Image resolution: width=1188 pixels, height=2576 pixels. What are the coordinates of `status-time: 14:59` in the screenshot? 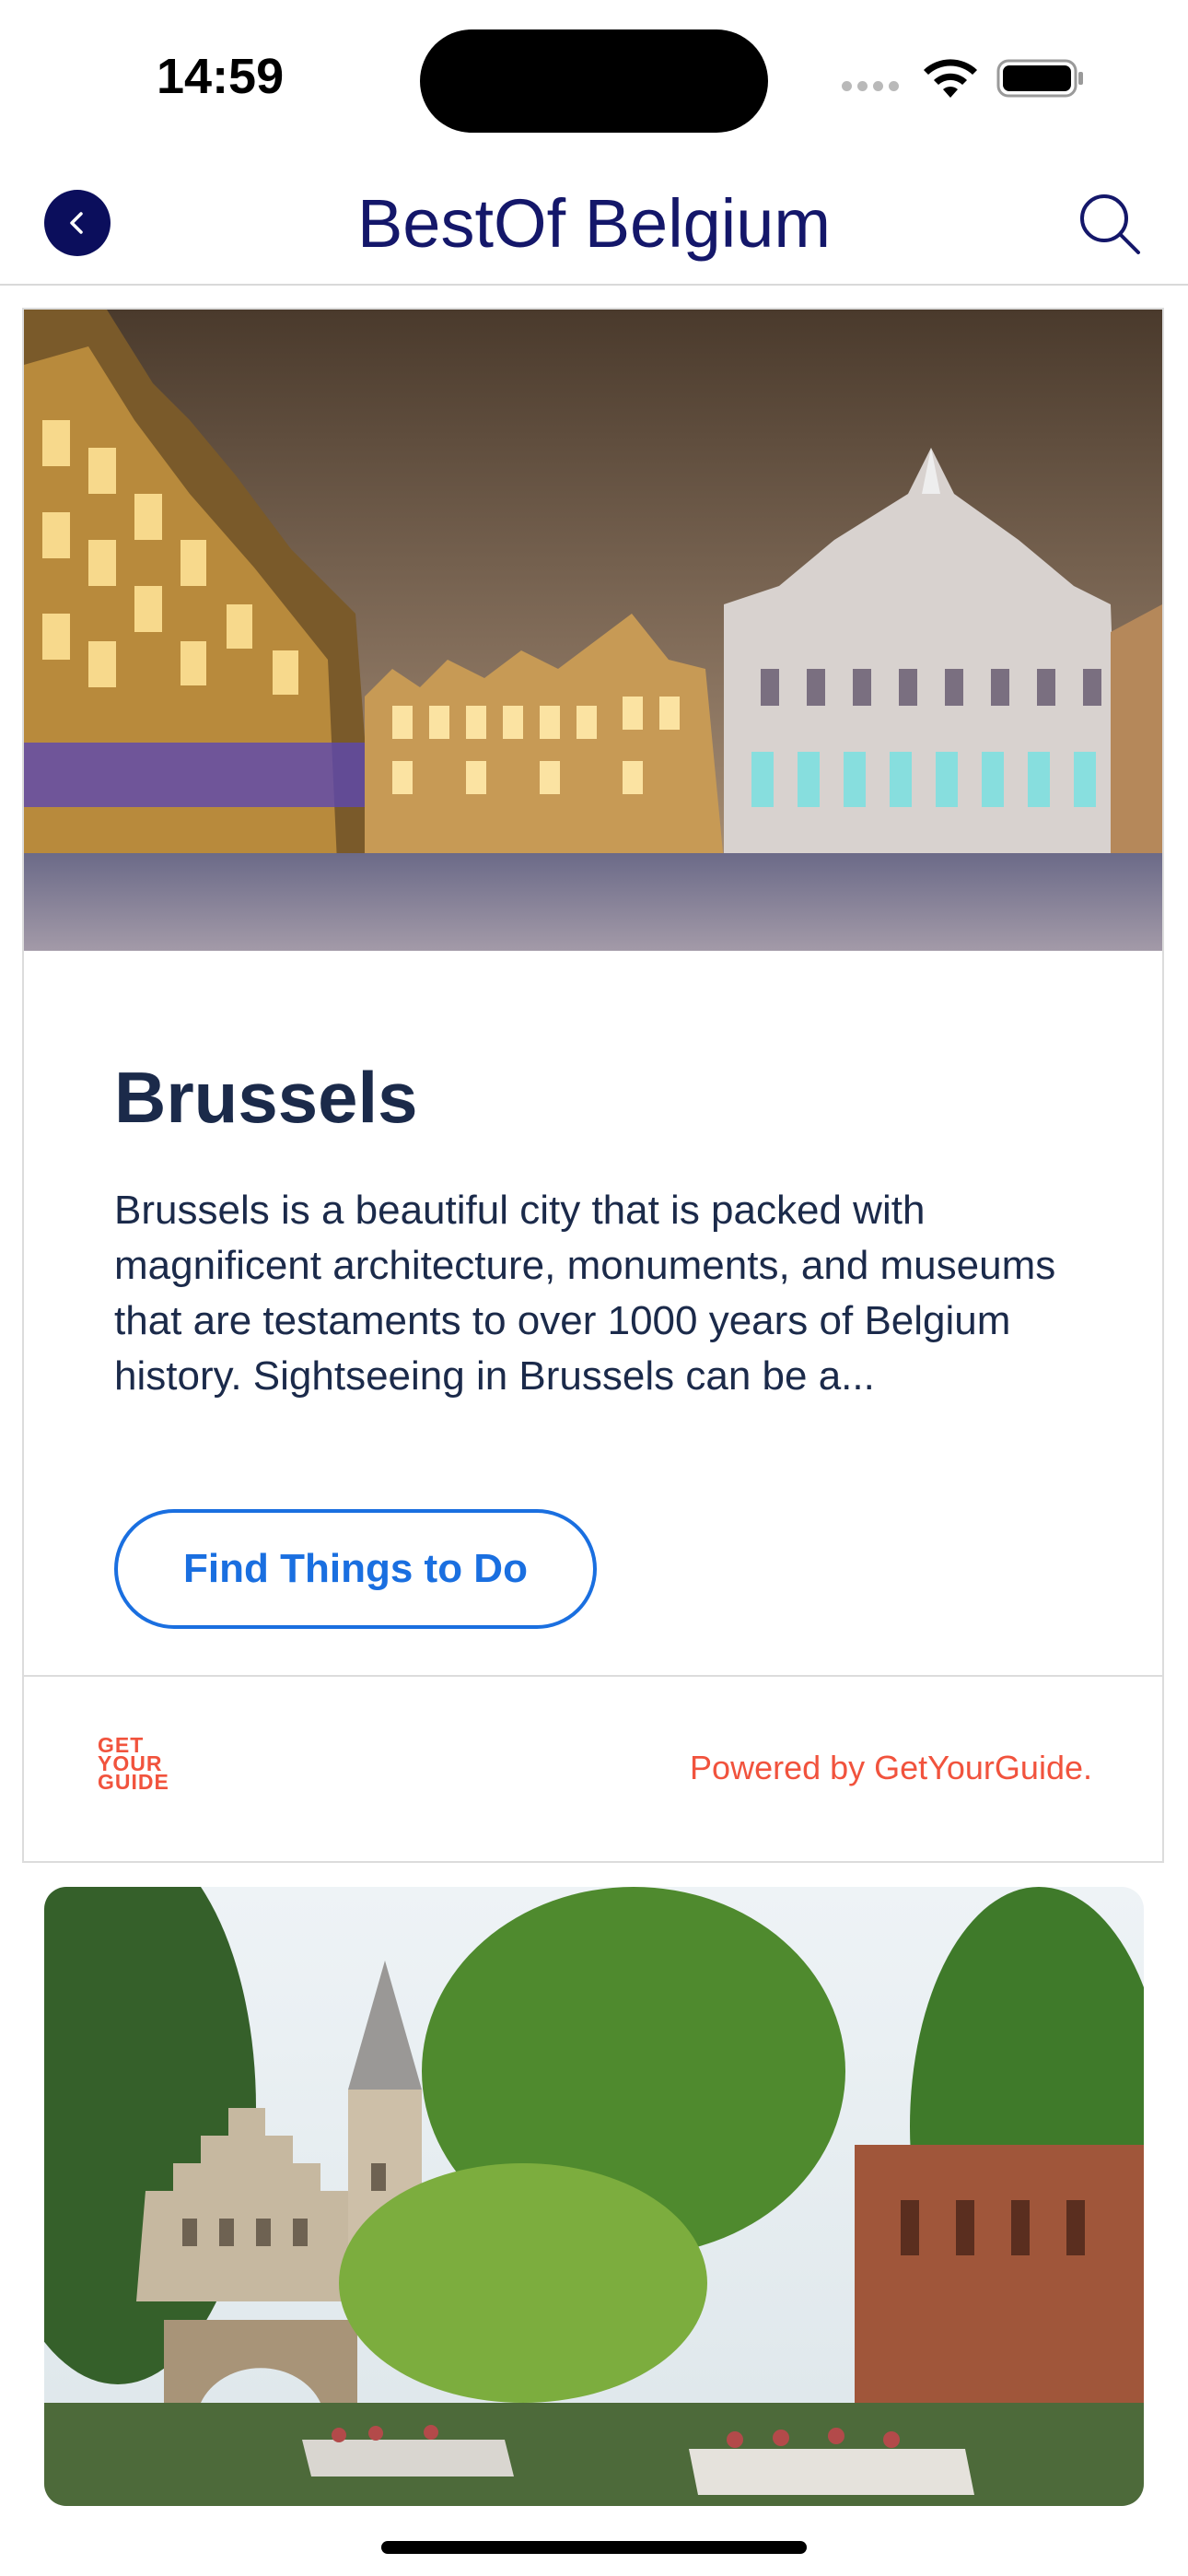 It's located at (221, 76).